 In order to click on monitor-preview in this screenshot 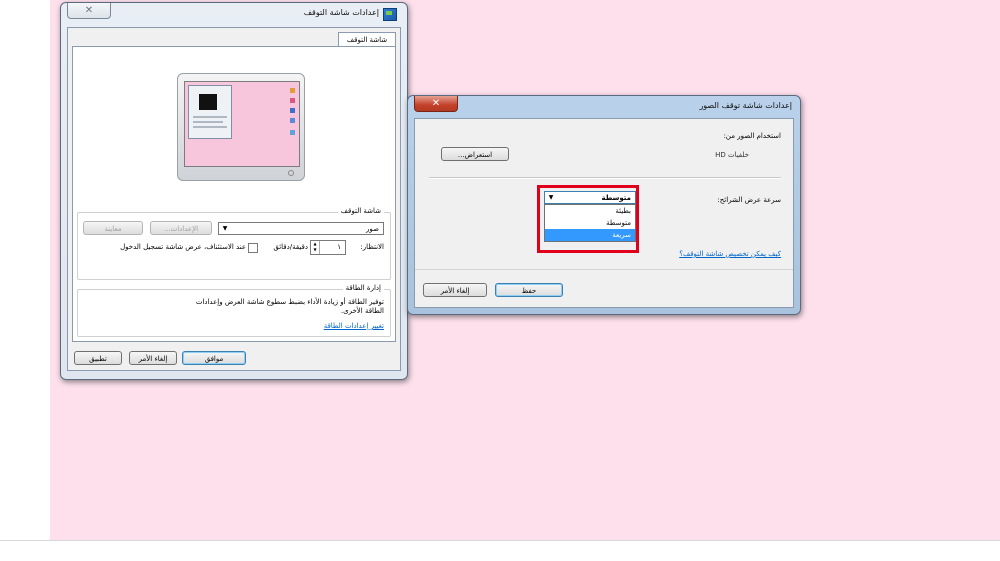, I will do `click(241, 127)`.